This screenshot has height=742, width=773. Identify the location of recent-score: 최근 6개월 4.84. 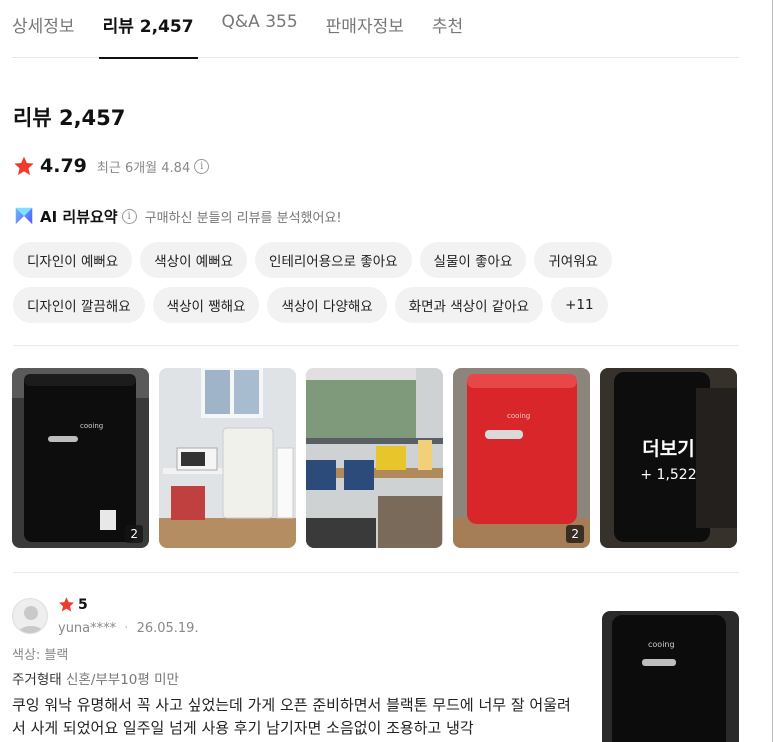
(143, 168).